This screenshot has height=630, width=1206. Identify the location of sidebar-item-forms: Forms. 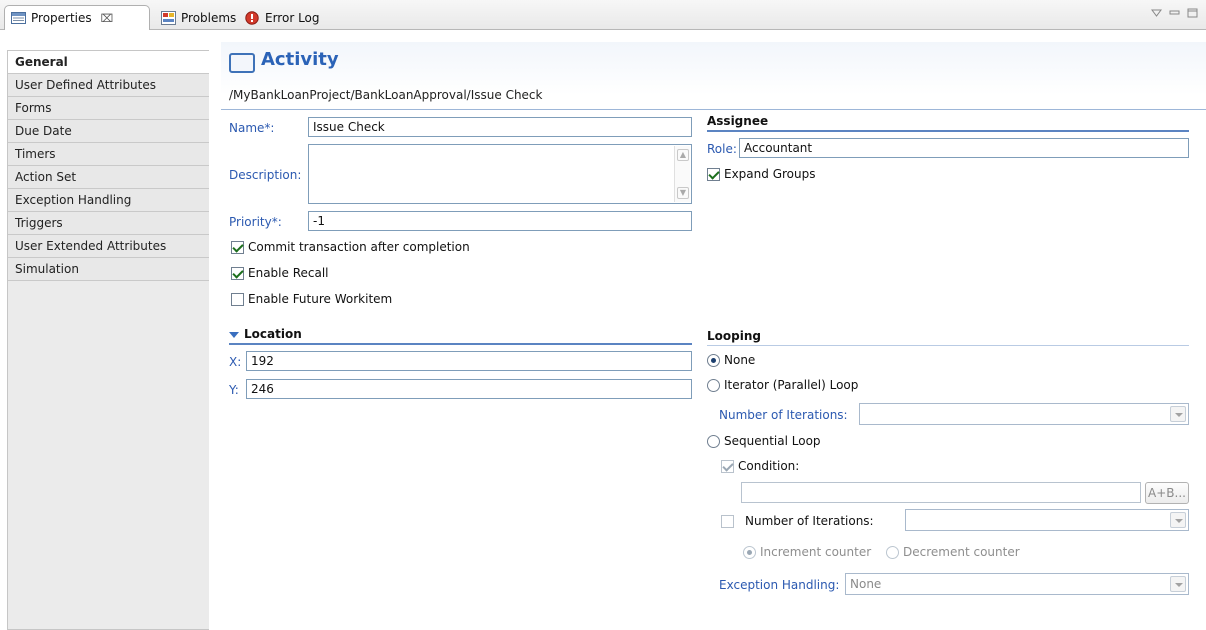
(108, 108).